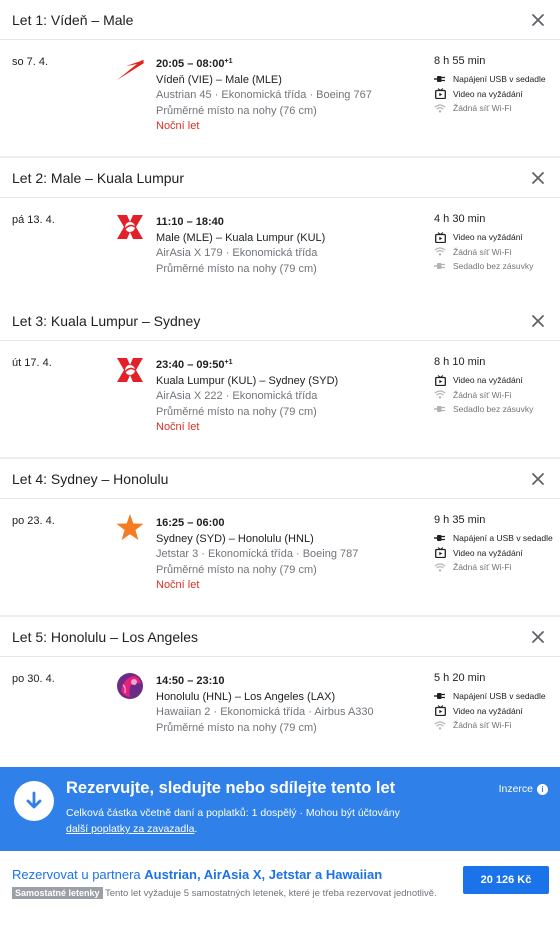 This screenshot has width=560, height=931. Describe the element at coordinates (280, 20) in the screenshot. I see `leg-header: Let 1: Vídeň – Male` at that location.